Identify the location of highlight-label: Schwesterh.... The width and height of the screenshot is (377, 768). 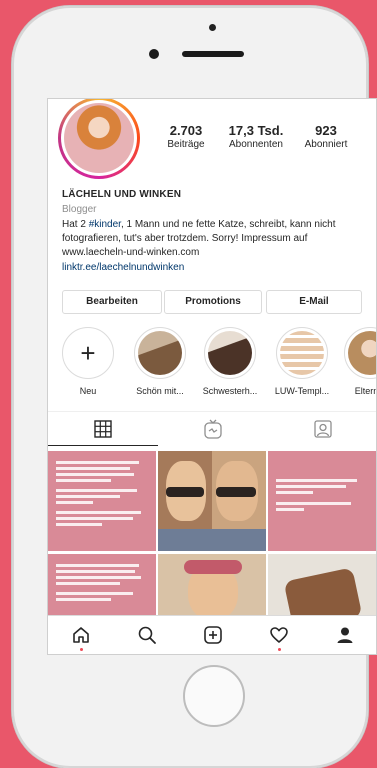
(230, 391).